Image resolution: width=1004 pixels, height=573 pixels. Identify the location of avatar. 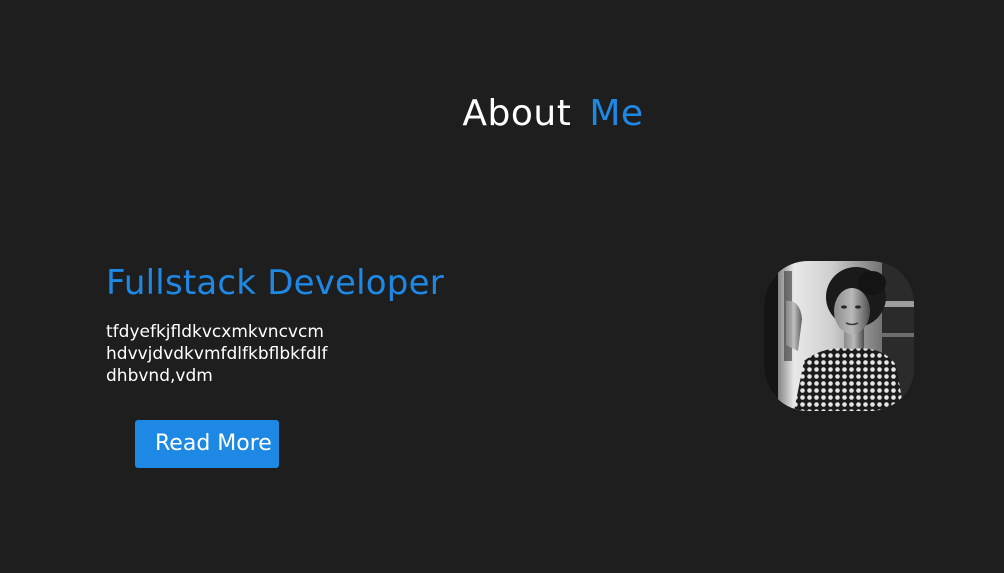
(839, 336).